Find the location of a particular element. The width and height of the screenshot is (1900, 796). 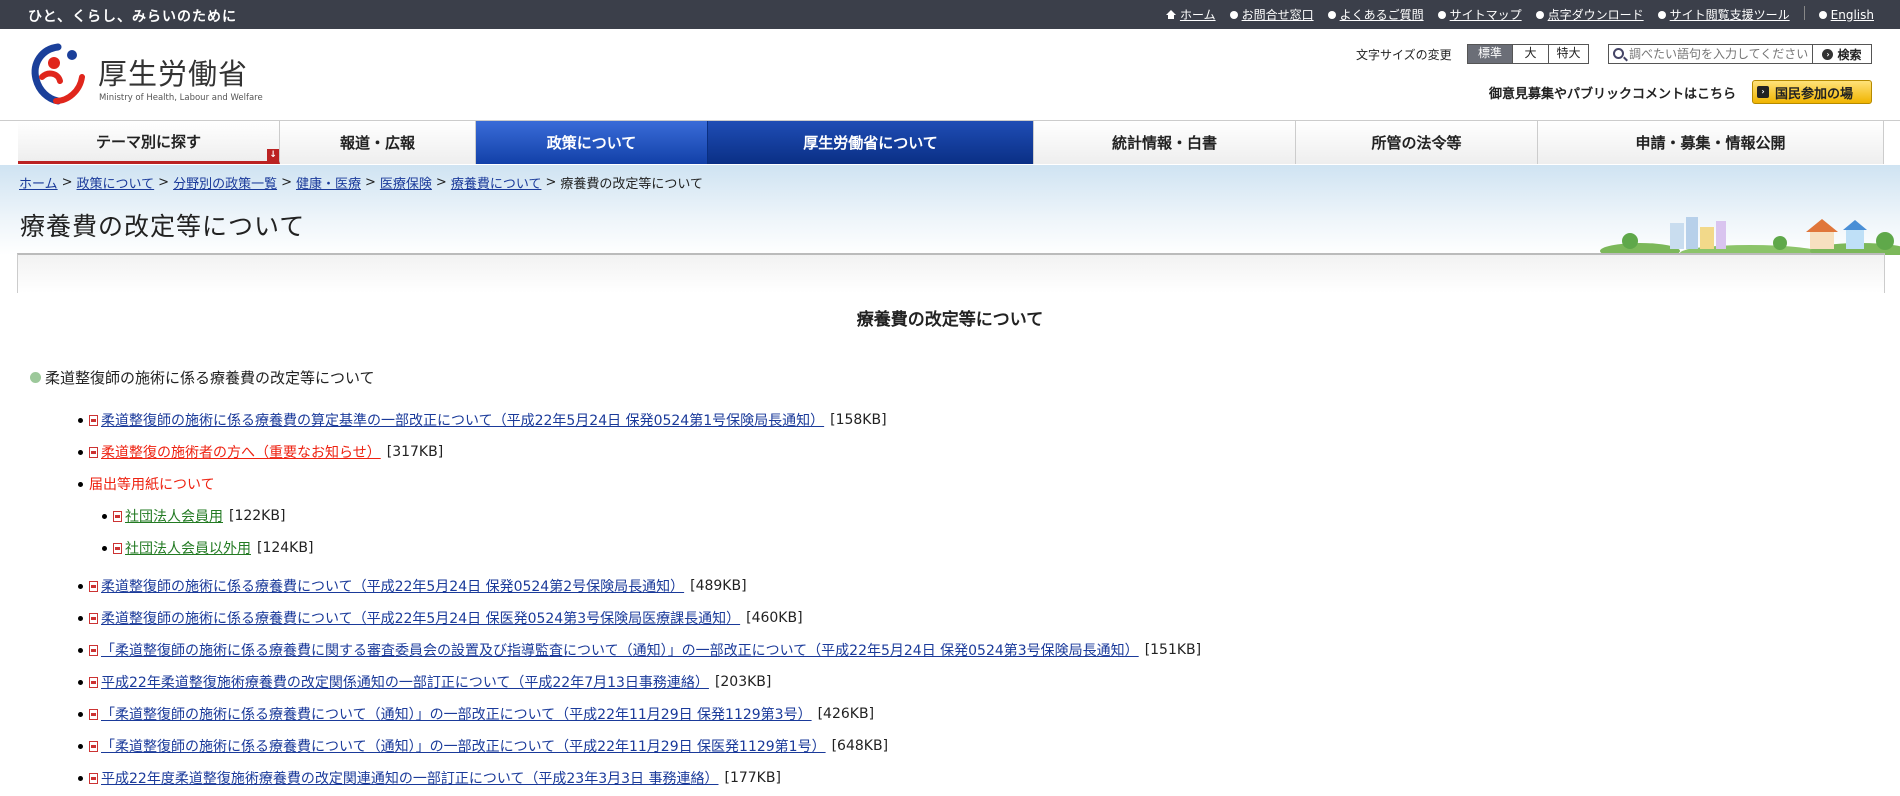

sitemap-link: サイトマップ is located at coordinates (1479, 14).